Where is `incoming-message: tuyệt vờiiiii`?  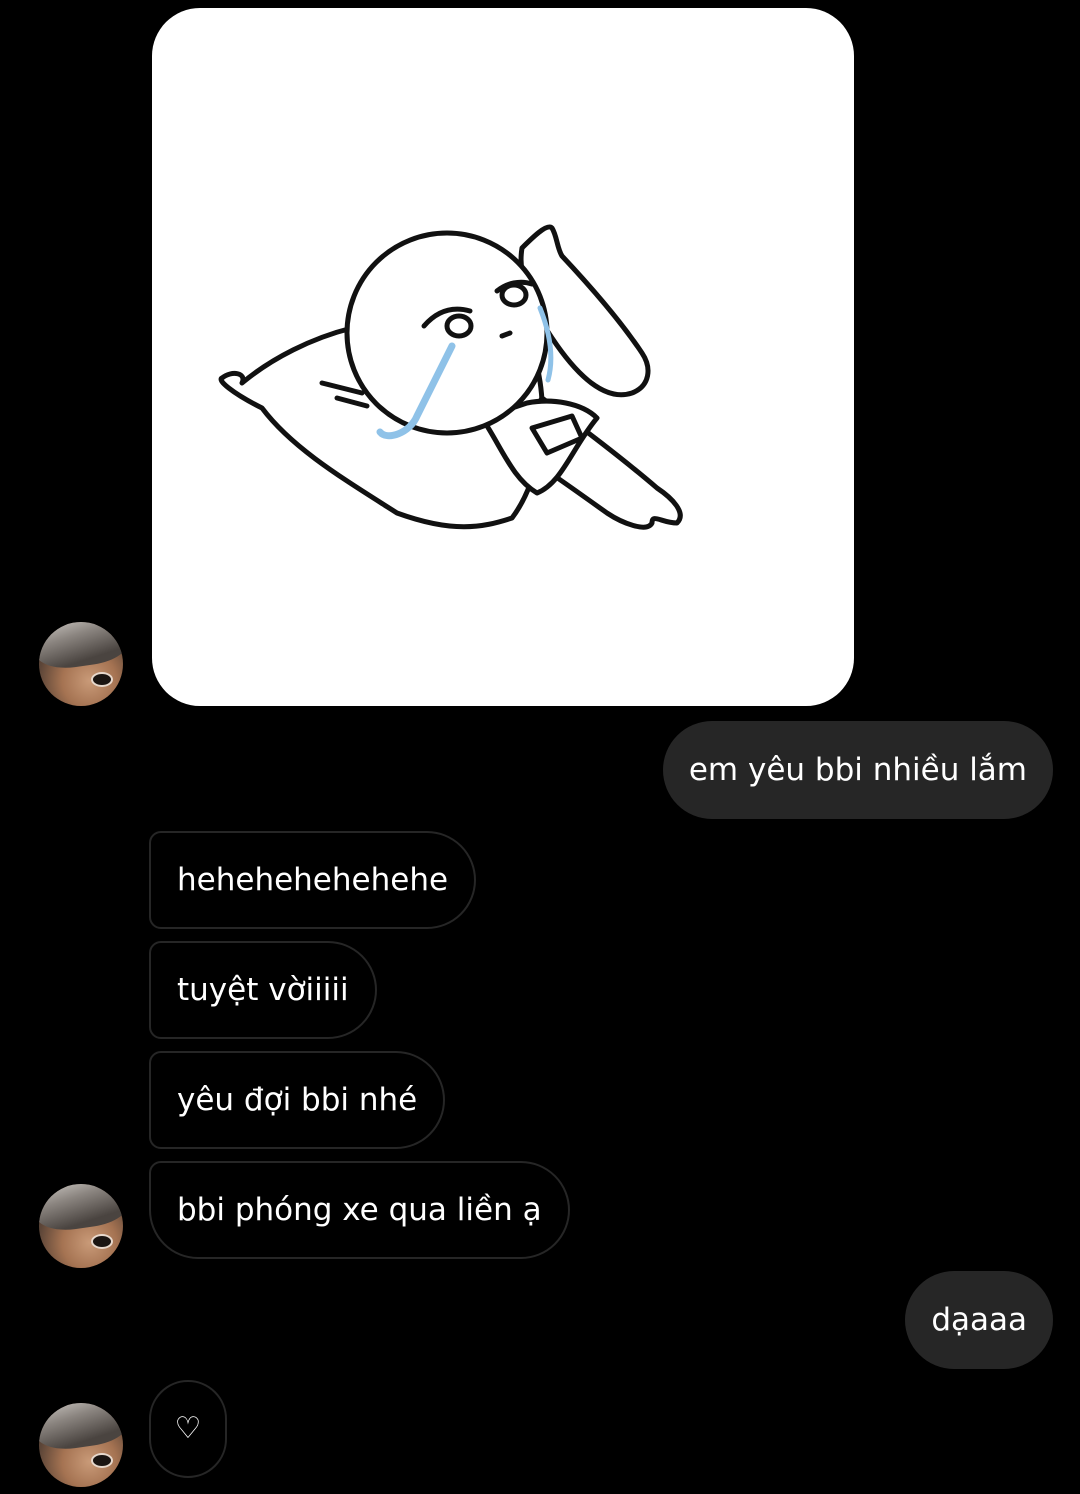
incoming-message: tuyệt vờiiiii is located at coordinates (263, 990).